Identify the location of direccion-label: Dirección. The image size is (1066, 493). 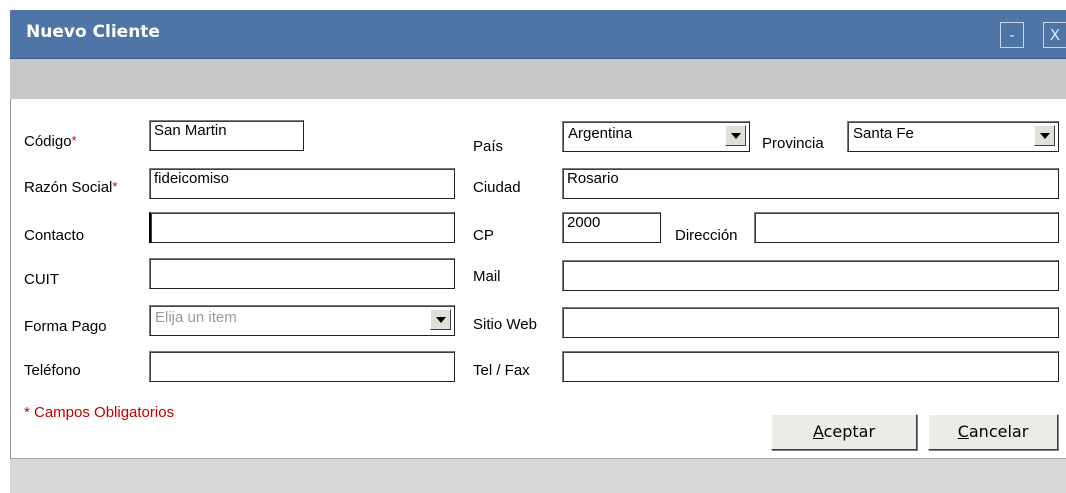
(706, 235).